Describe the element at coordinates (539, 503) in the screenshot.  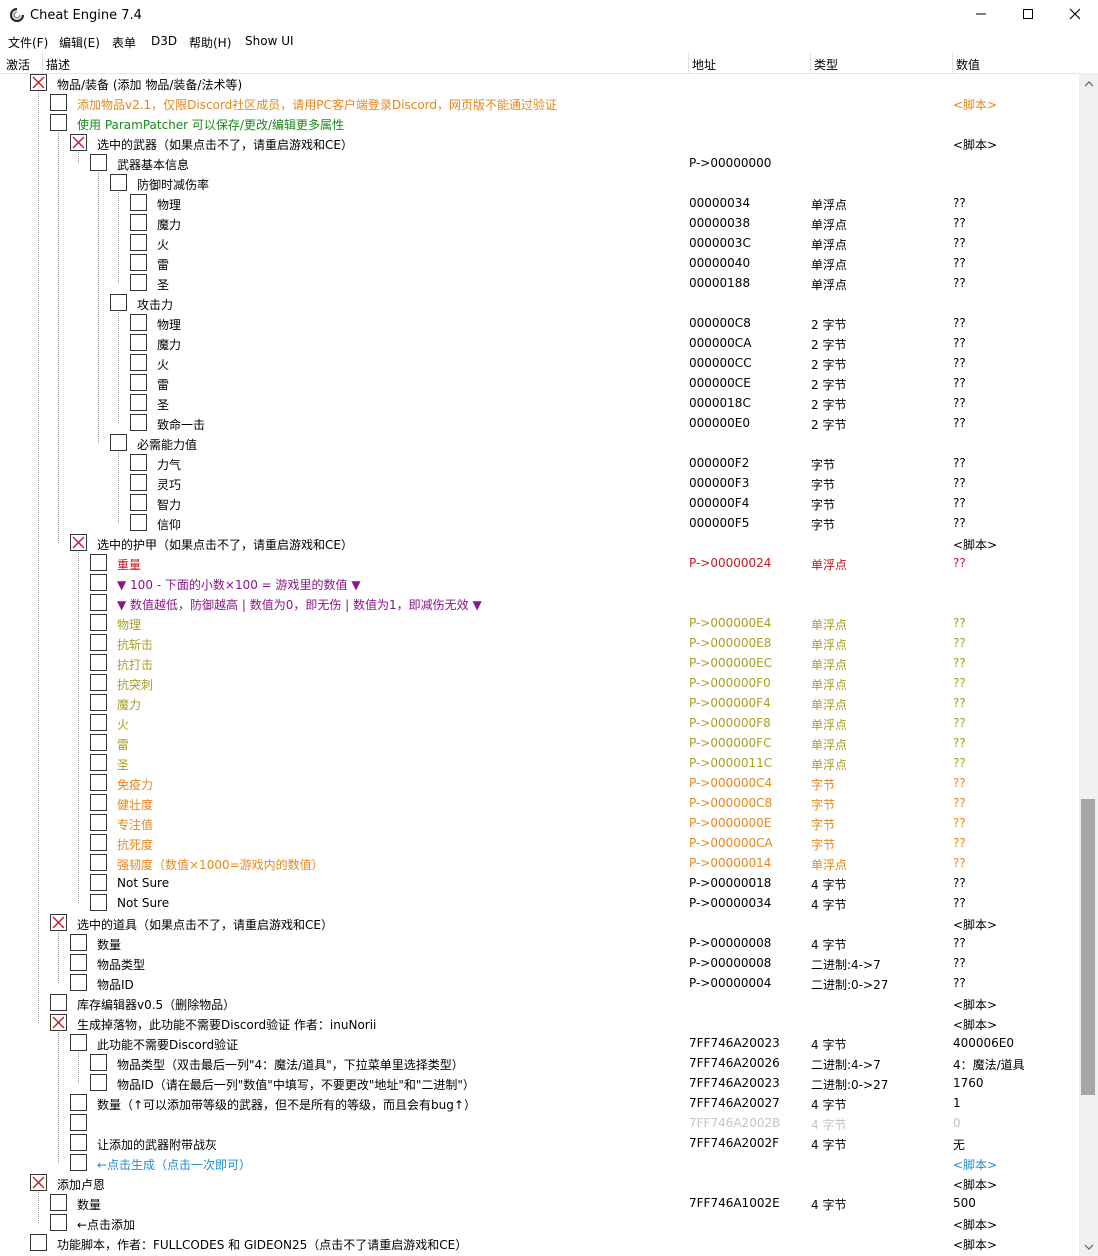
I see `table-row: 智力 000000F4 字节??` at that location.